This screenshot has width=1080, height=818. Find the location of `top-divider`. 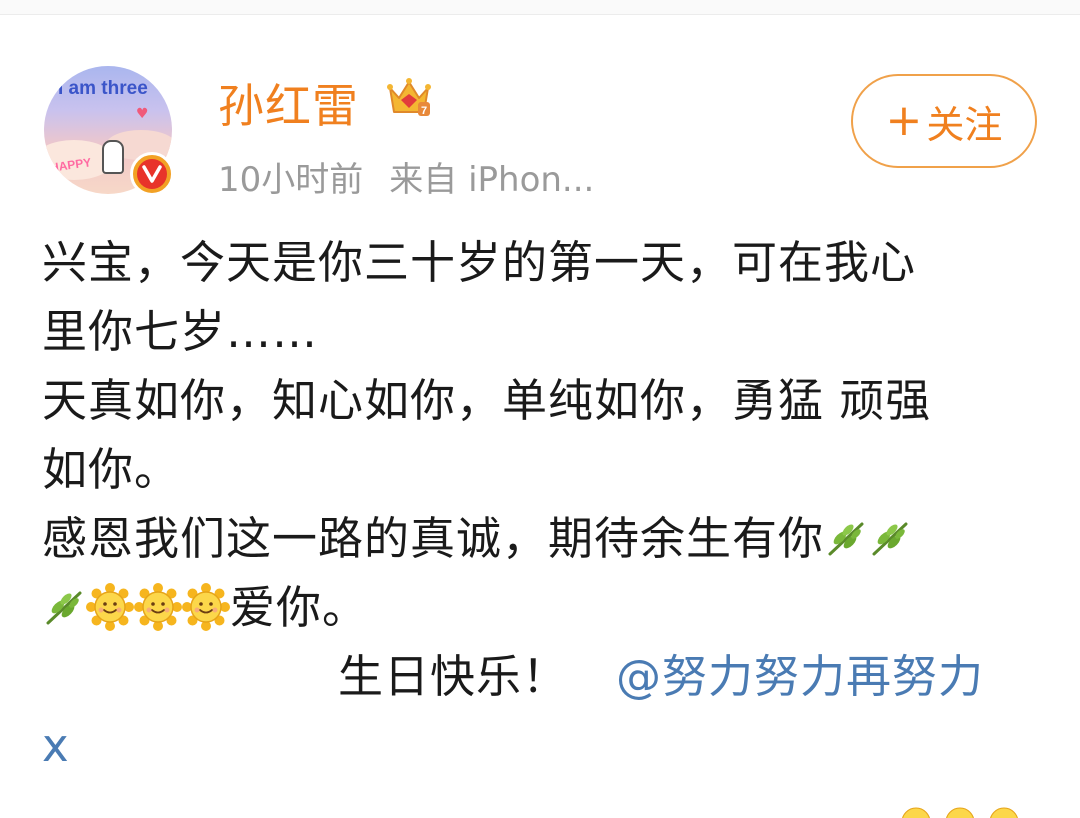

top-divider is located at coordinates (540, 7).